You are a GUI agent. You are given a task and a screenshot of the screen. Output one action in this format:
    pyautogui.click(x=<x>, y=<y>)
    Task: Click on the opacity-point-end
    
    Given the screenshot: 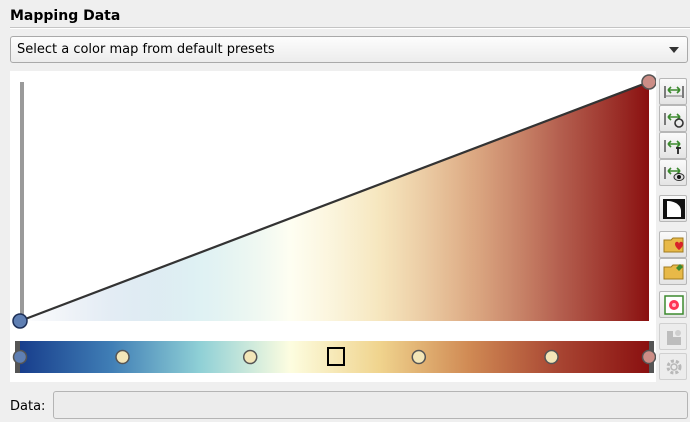 What is the action you would take?
    pyautogui.click(x=648, y=82)
    